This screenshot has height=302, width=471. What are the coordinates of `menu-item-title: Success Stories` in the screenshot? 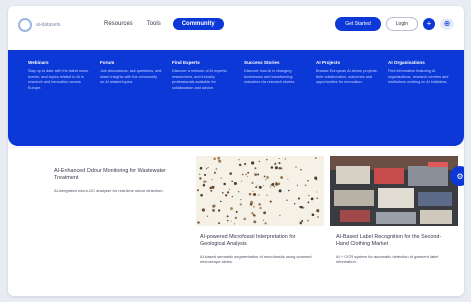 It's located at (262, 62).